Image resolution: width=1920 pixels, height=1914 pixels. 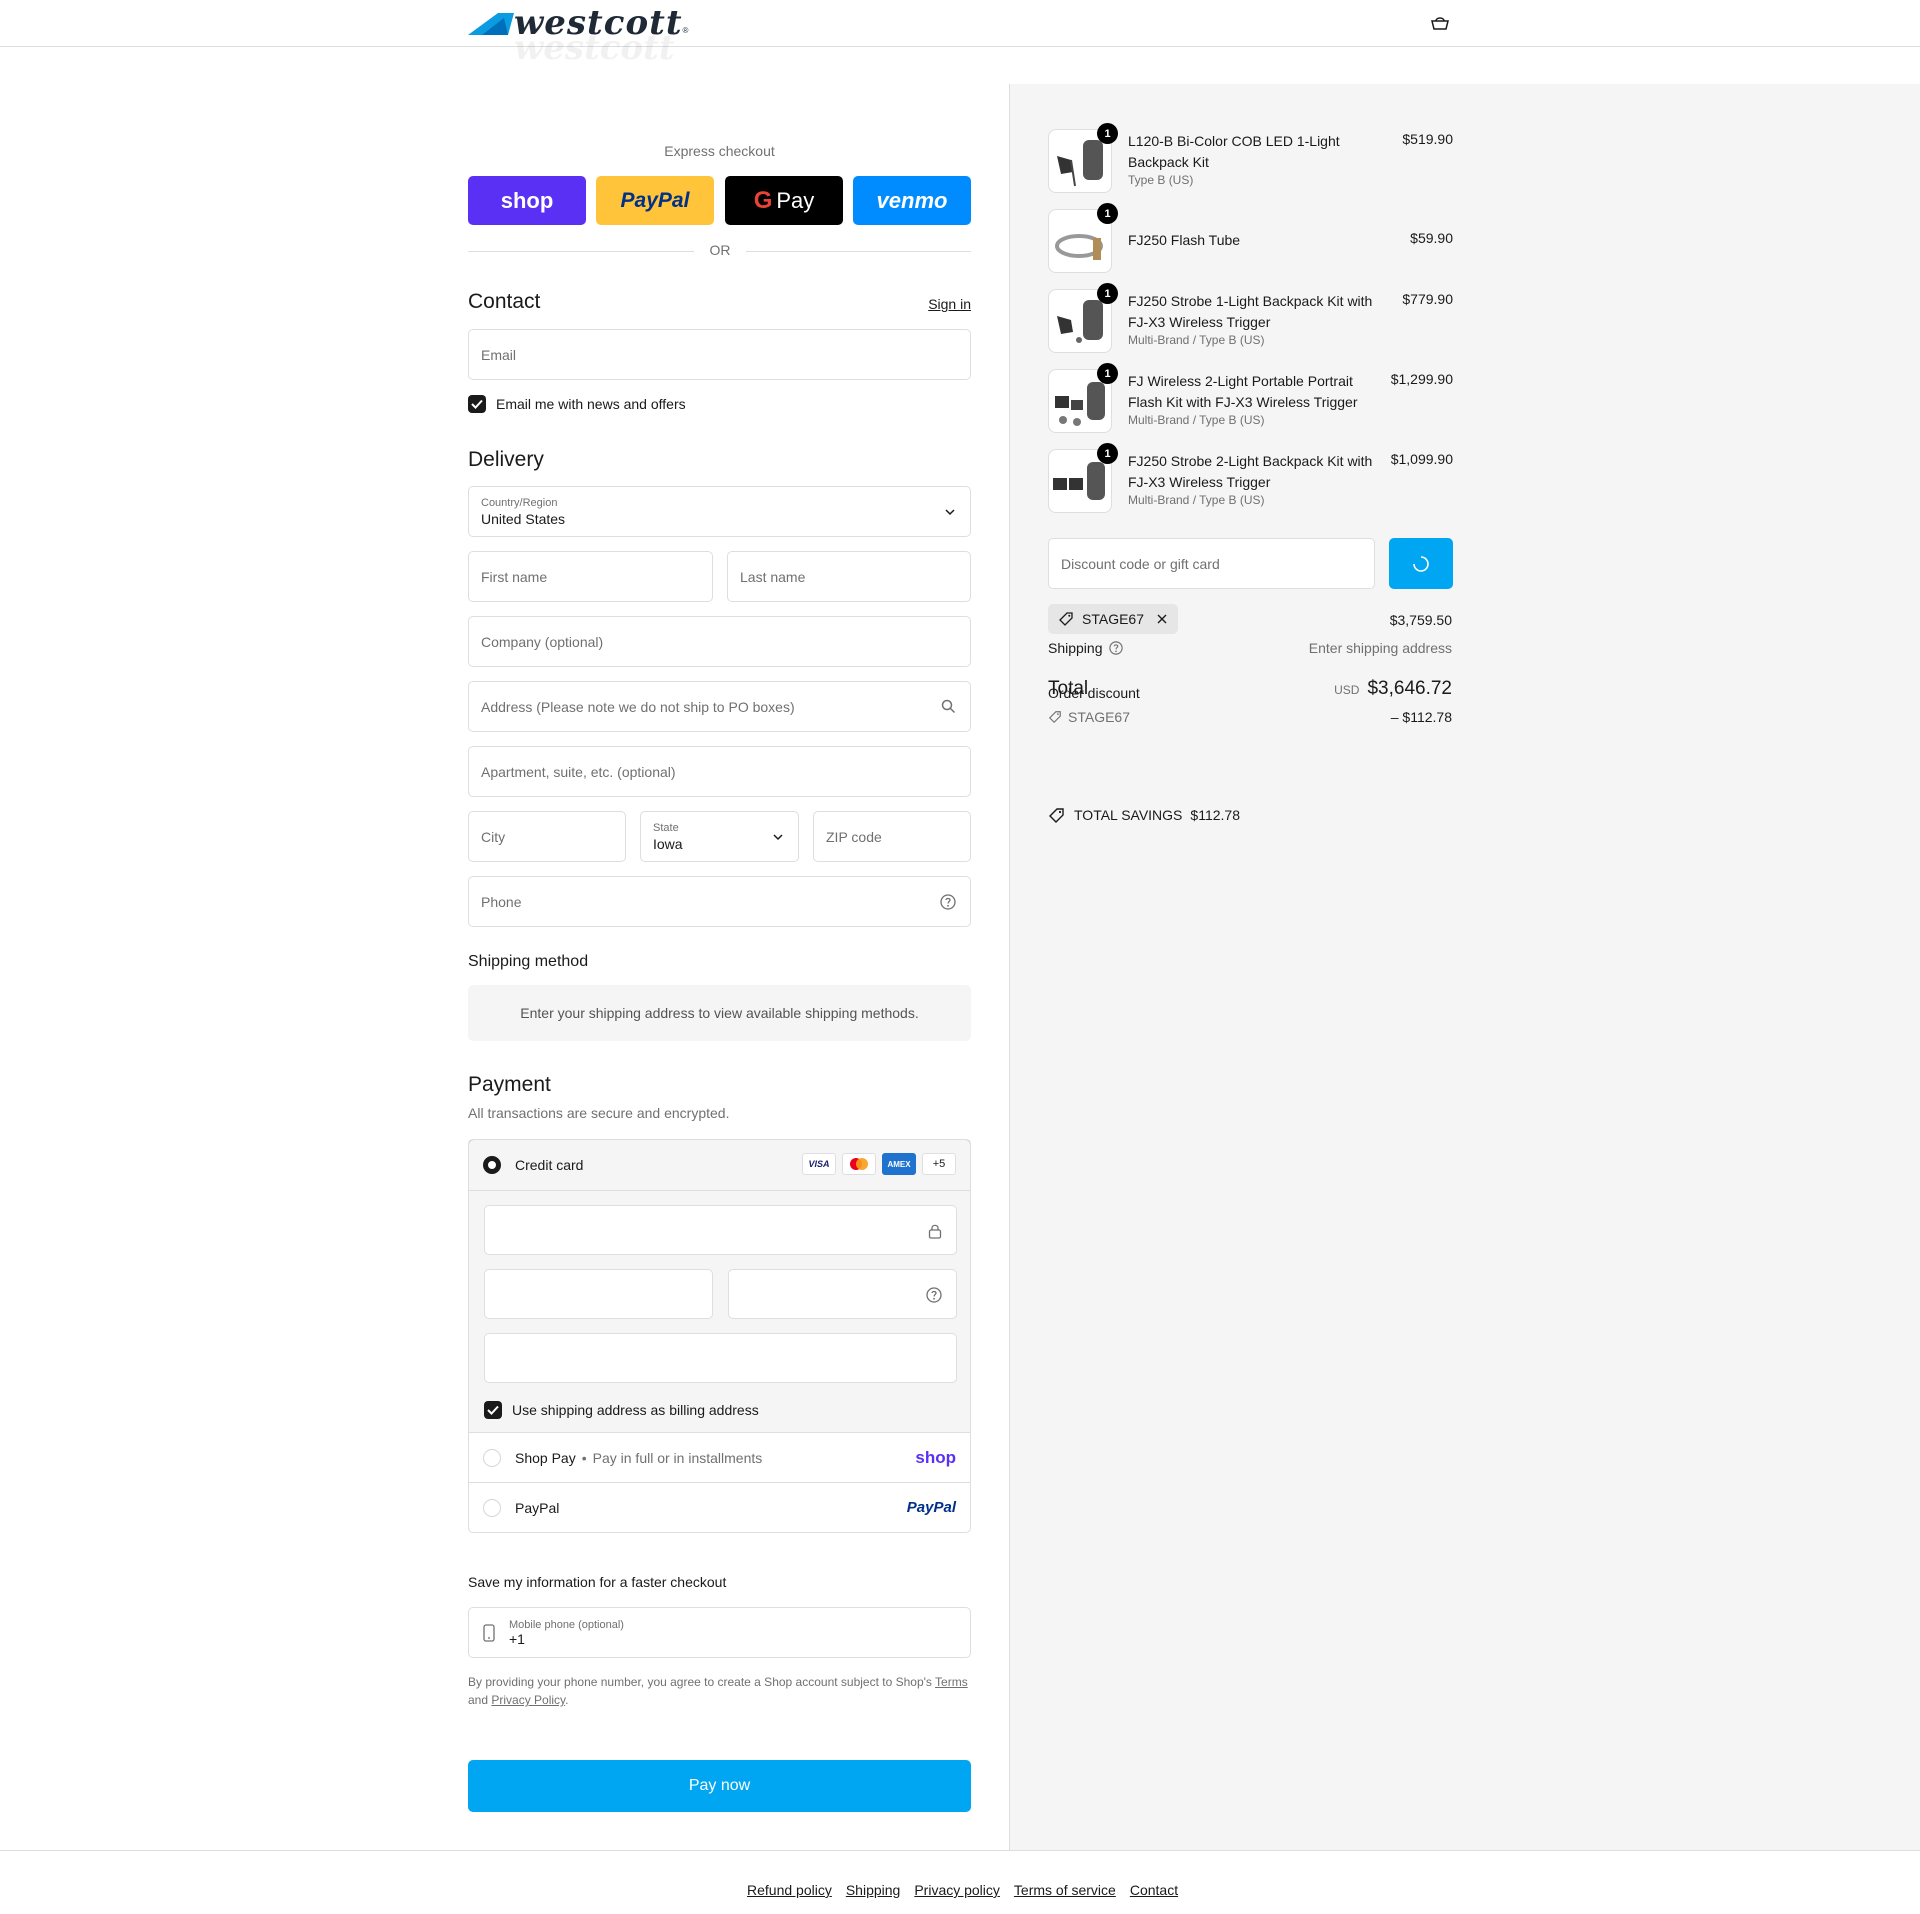 I want to click on billing-checkbox-row: Use shipping address as billing address, so click(x=621, y=1410).